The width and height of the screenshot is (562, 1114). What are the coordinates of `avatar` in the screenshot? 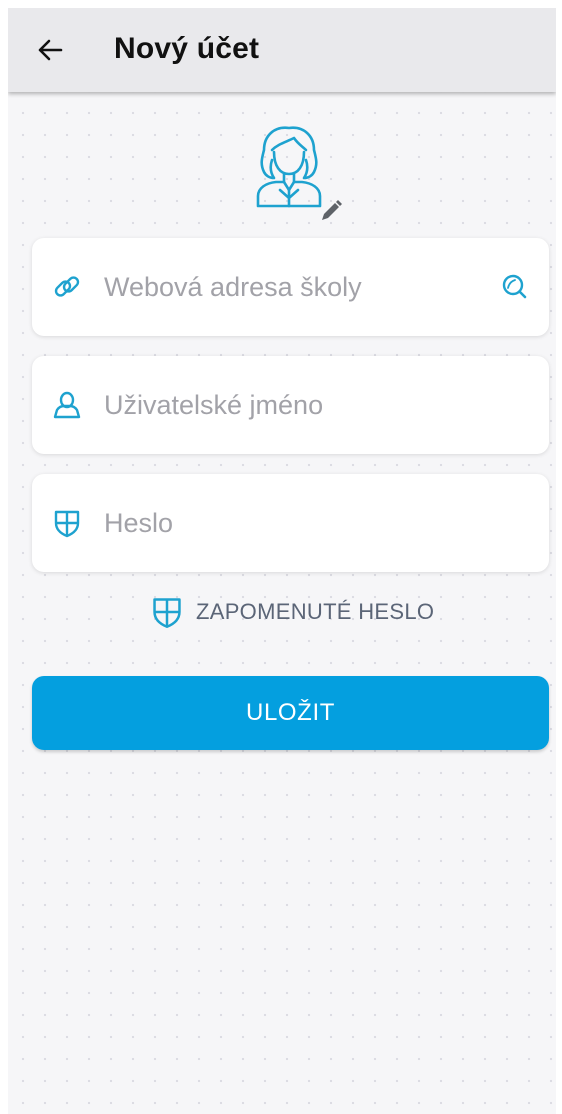 It's located at (294, 175).